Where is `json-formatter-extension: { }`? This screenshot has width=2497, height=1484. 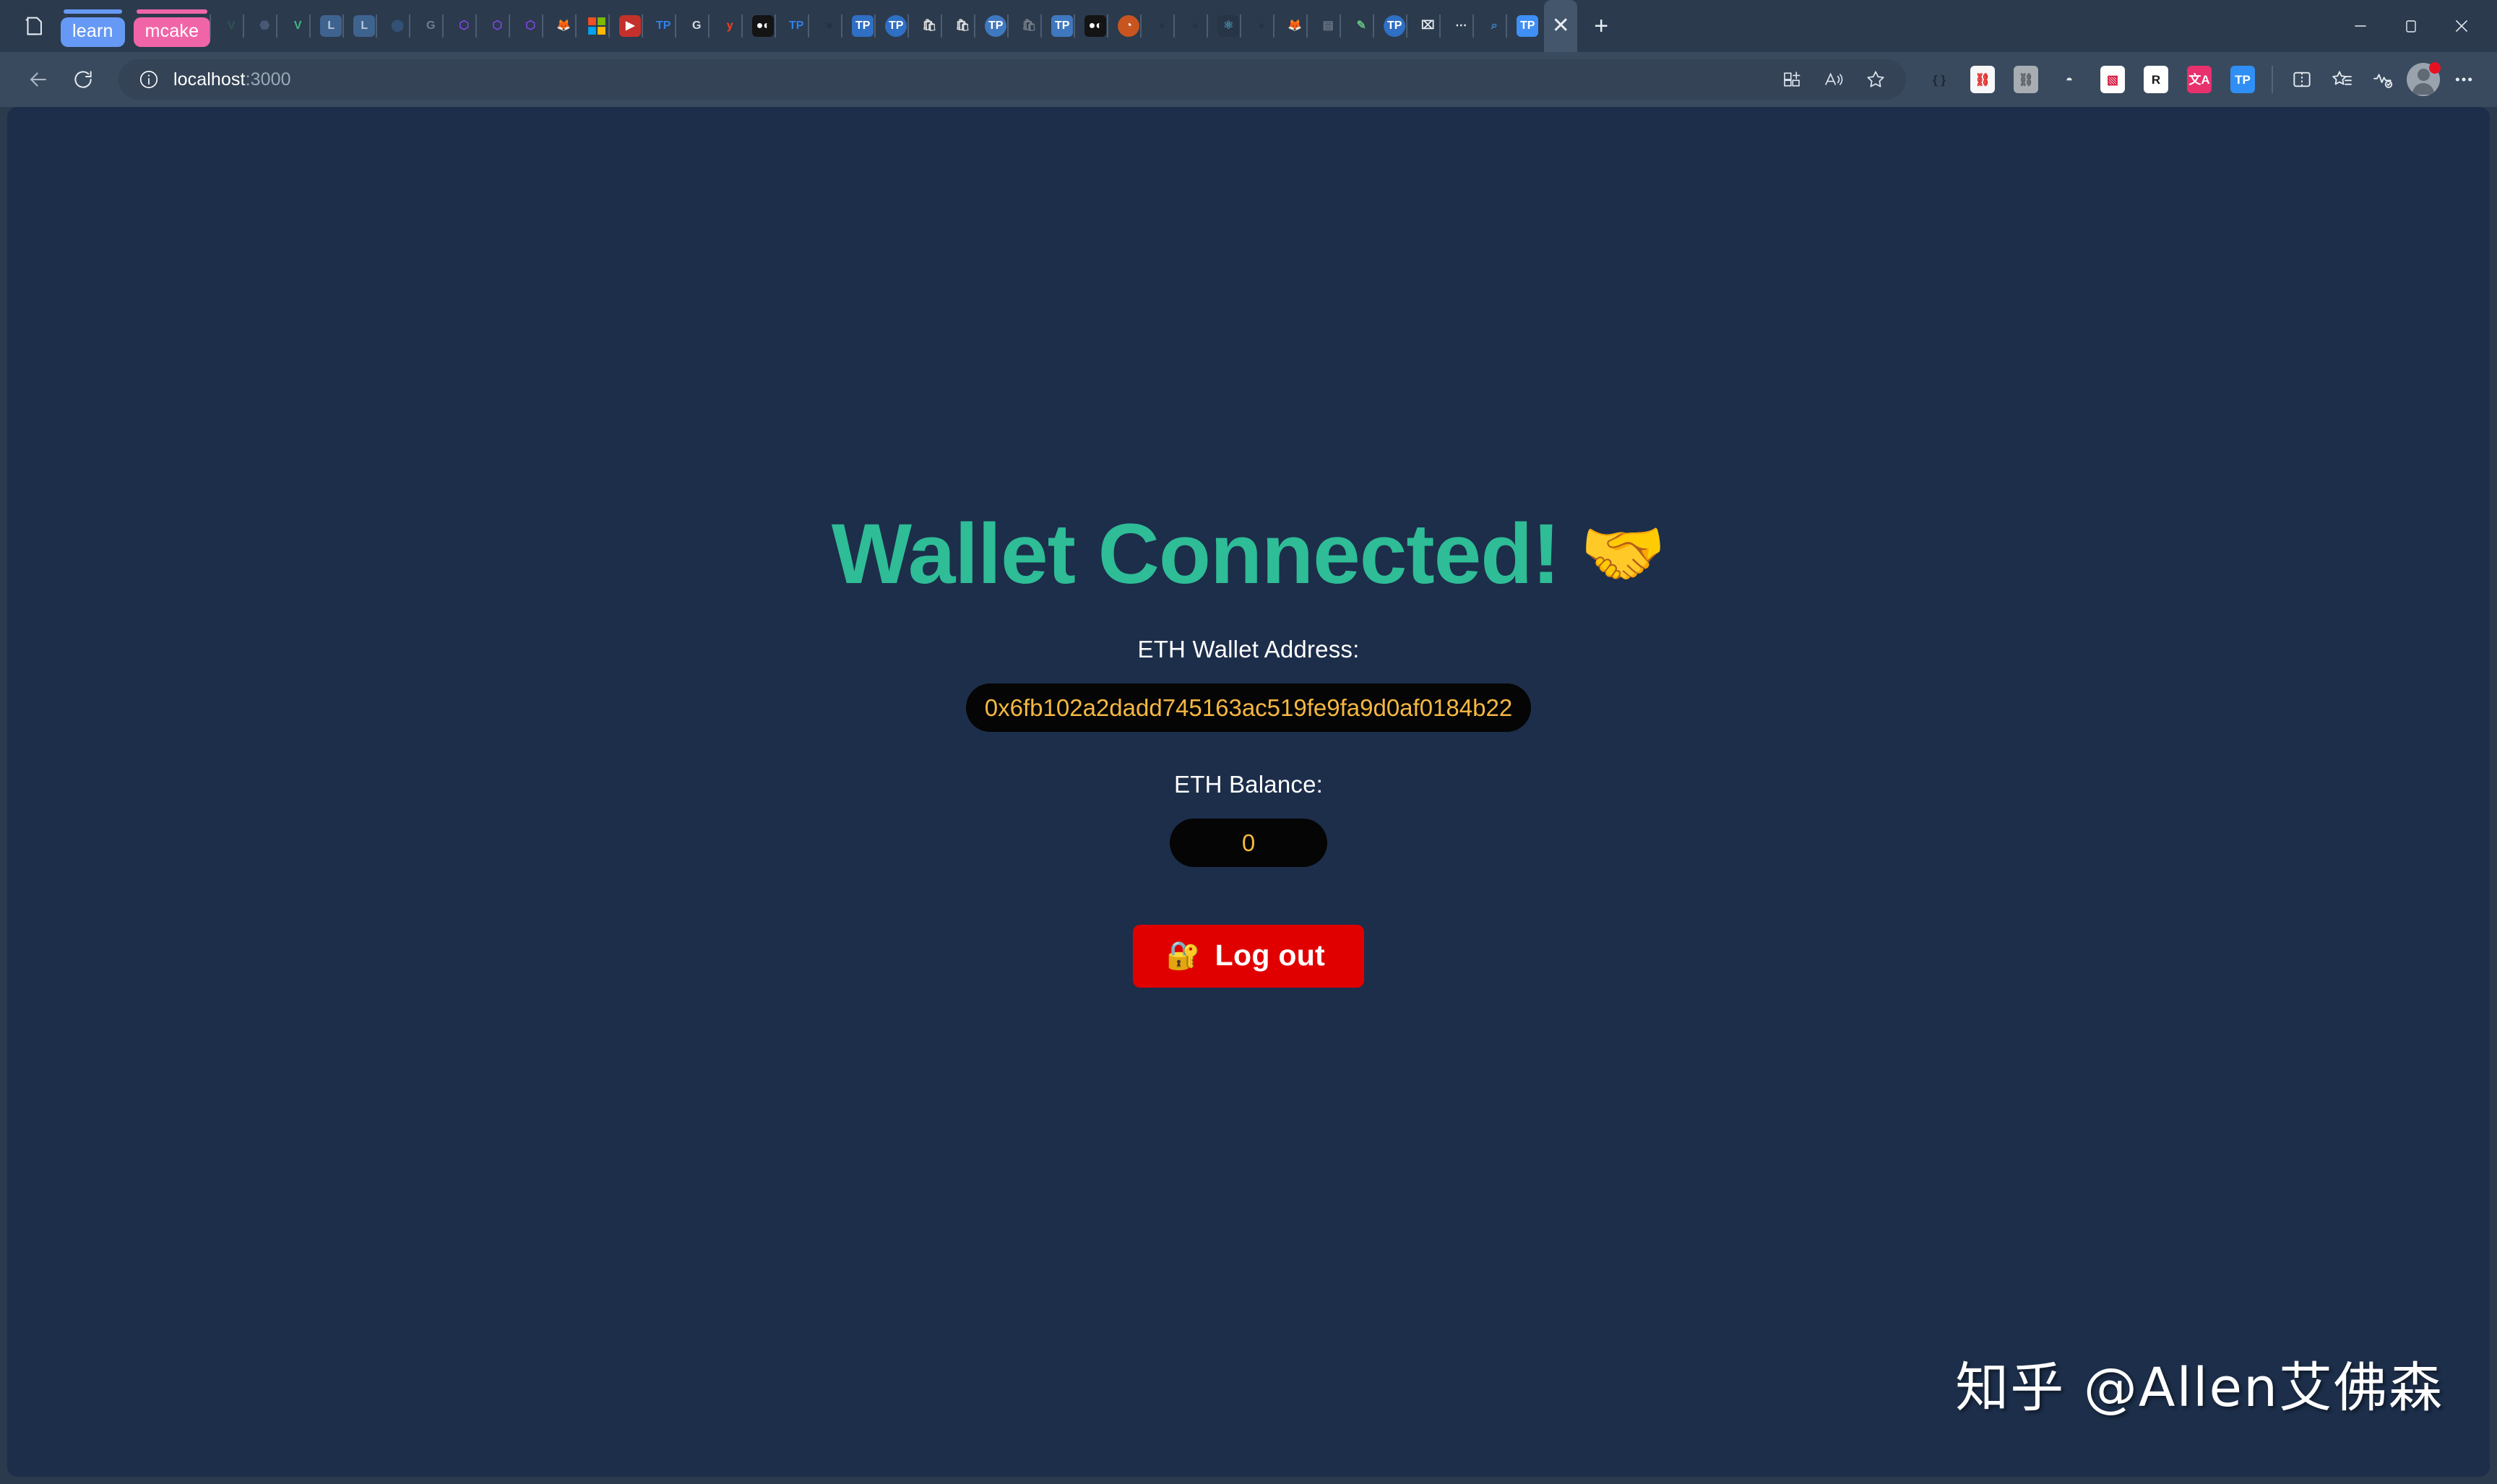
json-formatter-extension: { } is located at coordinates (1939, 79).